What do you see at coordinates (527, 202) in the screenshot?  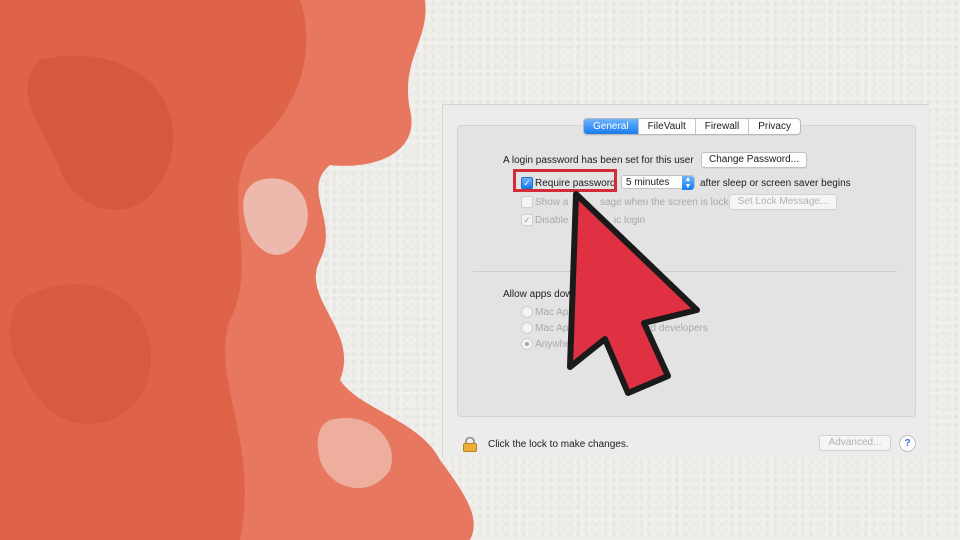 I see `show-message-checkbox` at bounding box center [527, 202].